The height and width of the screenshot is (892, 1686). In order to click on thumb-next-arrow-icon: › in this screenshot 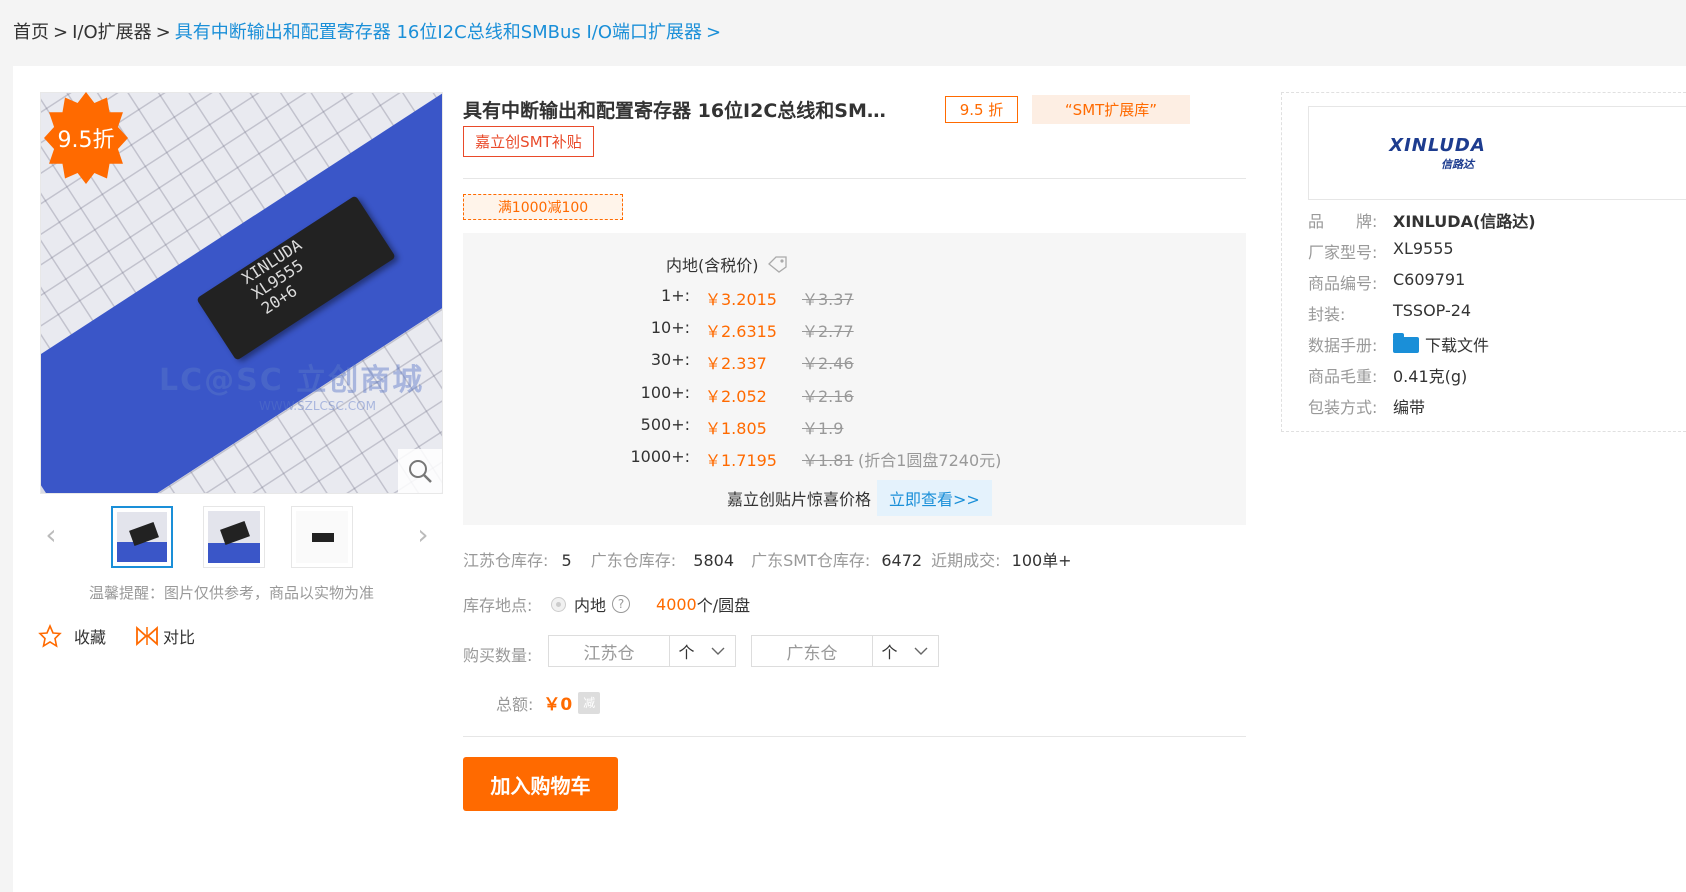, I will do `click(423, 535)`.